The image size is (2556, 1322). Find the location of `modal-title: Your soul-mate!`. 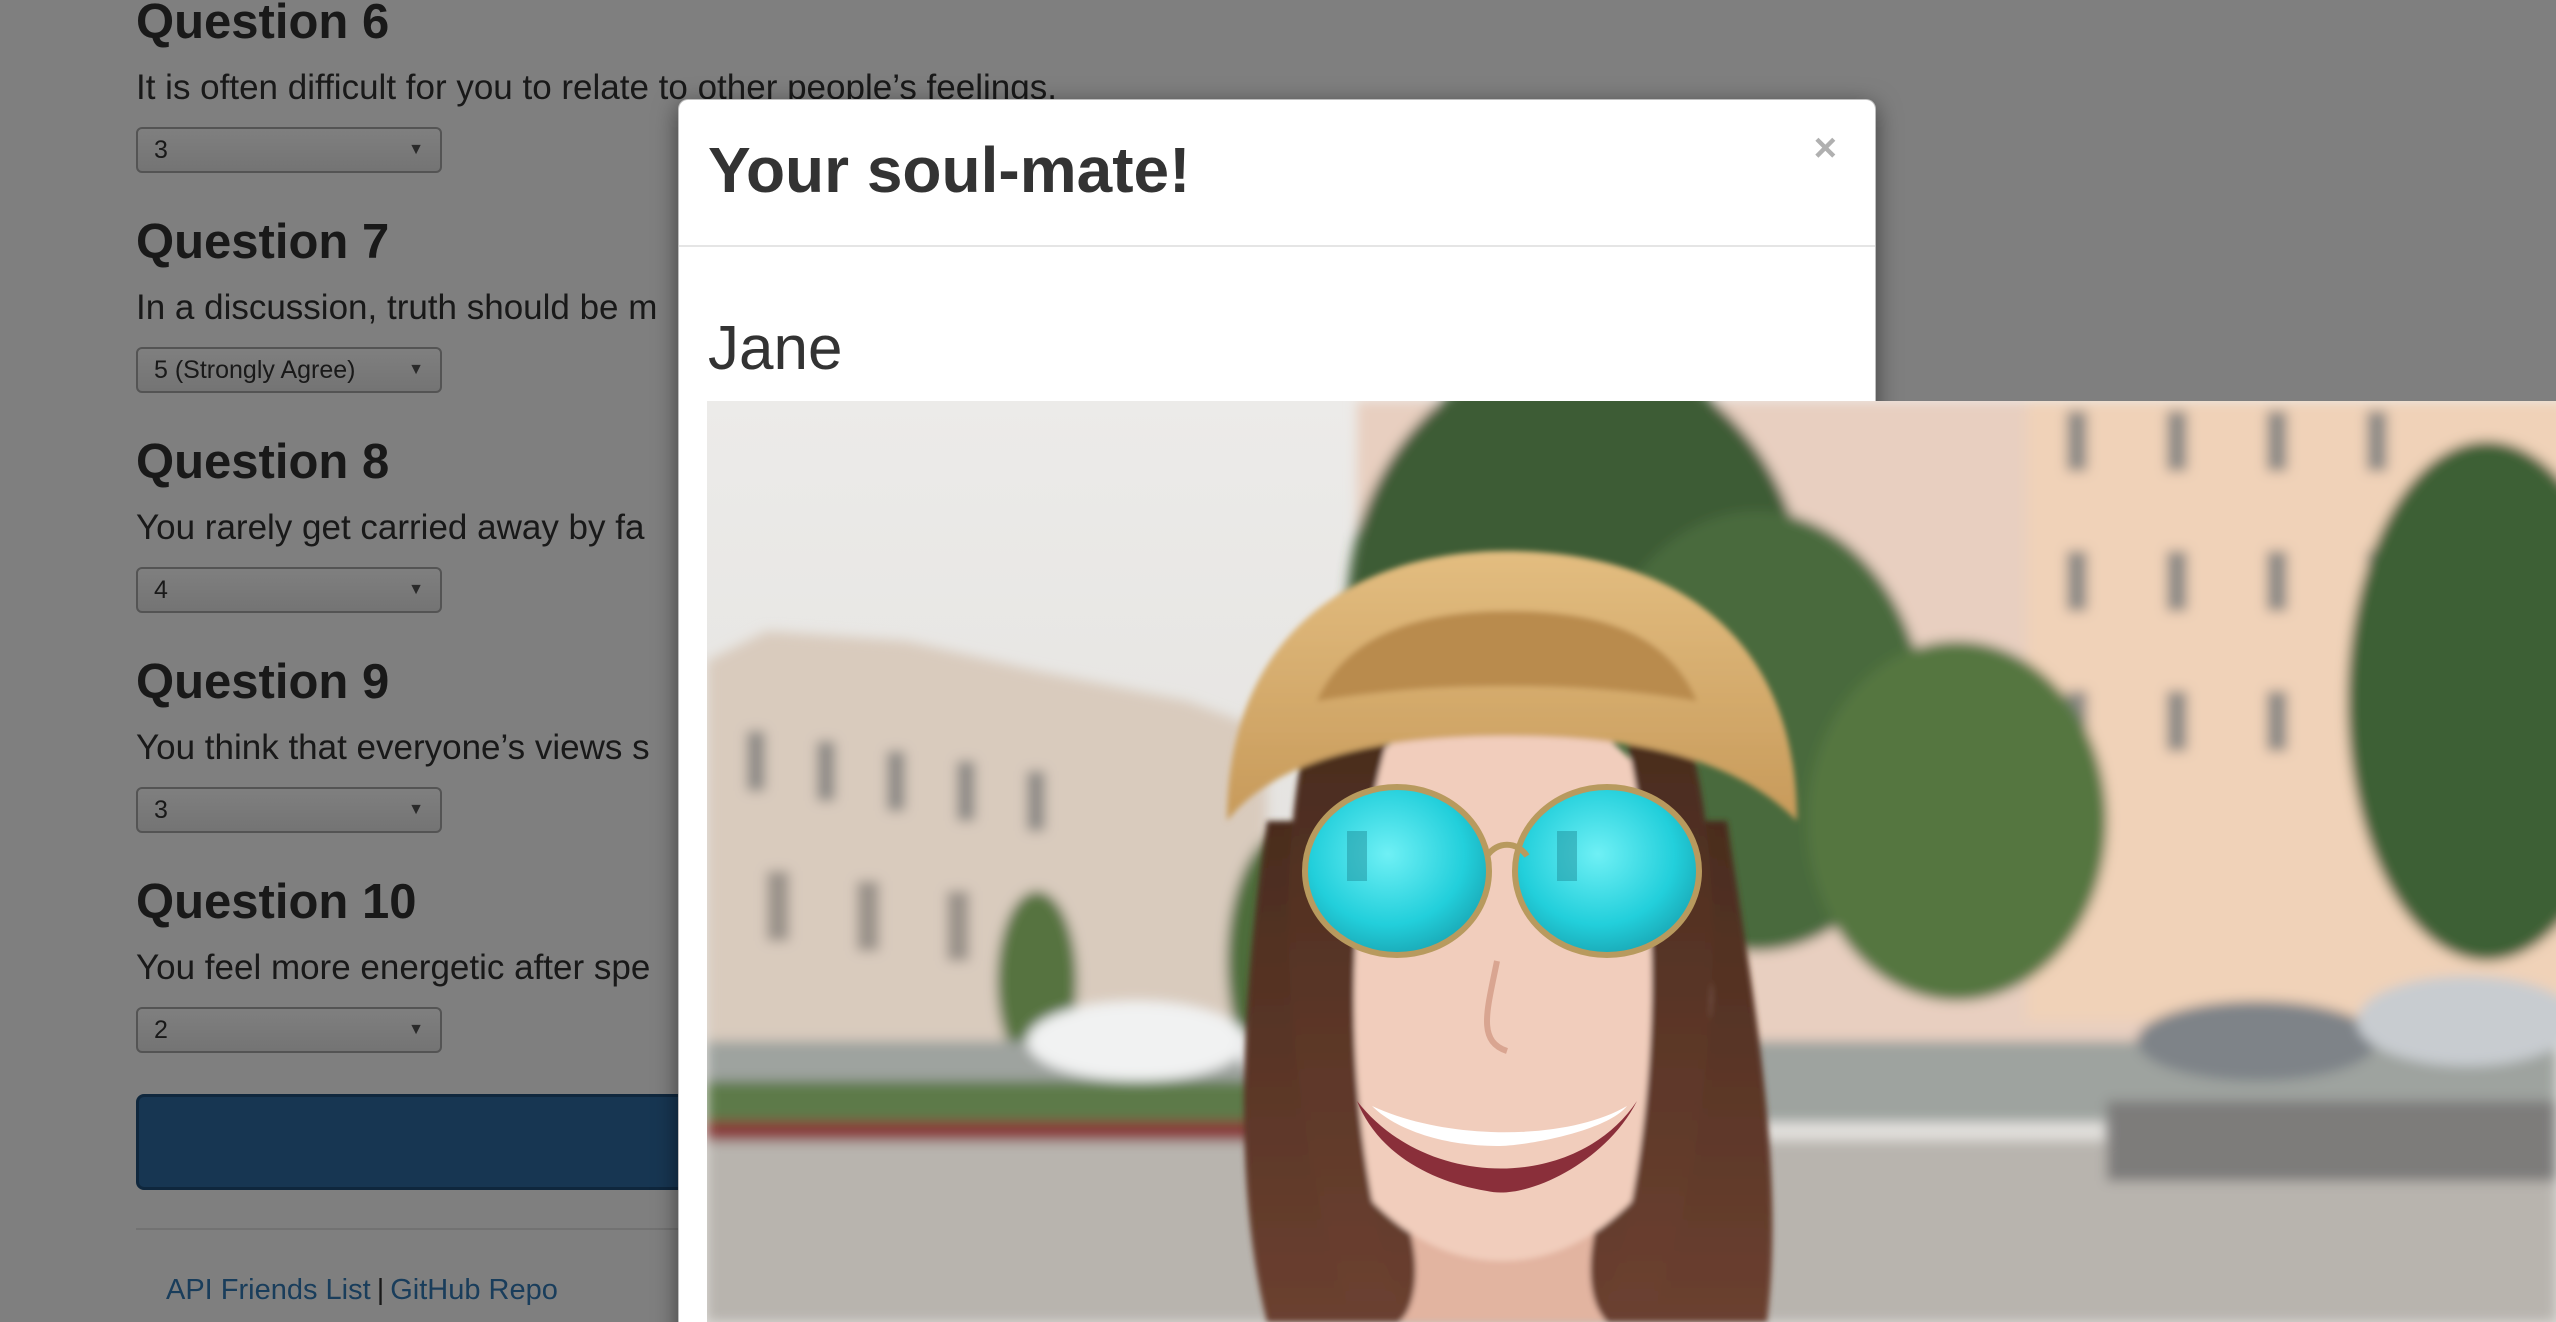

modal-title: Your soul-mate! is located at coordinates (949, 170).